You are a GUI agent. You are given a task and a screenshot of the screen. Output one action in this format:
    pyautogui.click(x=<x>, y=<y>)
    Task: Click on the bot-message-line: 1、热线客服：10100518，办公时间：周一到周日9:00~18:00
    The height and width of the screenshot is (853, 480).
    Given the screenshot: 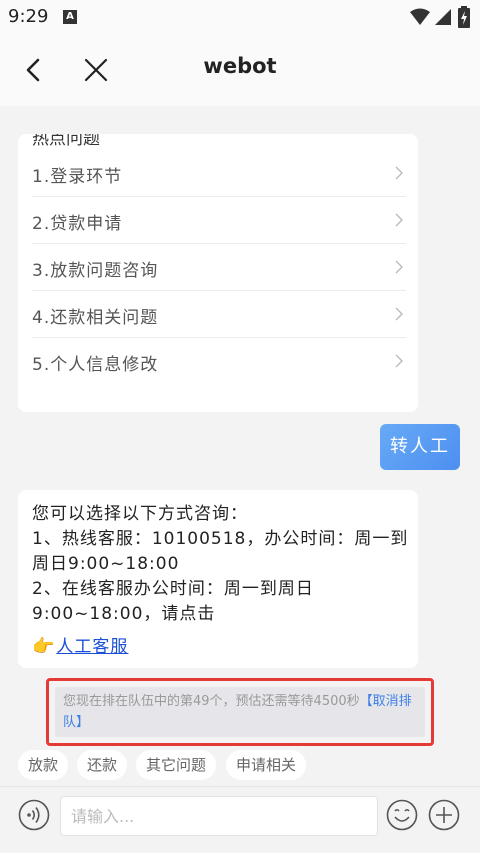 What is the action you would take?
    pyautogui.click(x=220, y=551)
    